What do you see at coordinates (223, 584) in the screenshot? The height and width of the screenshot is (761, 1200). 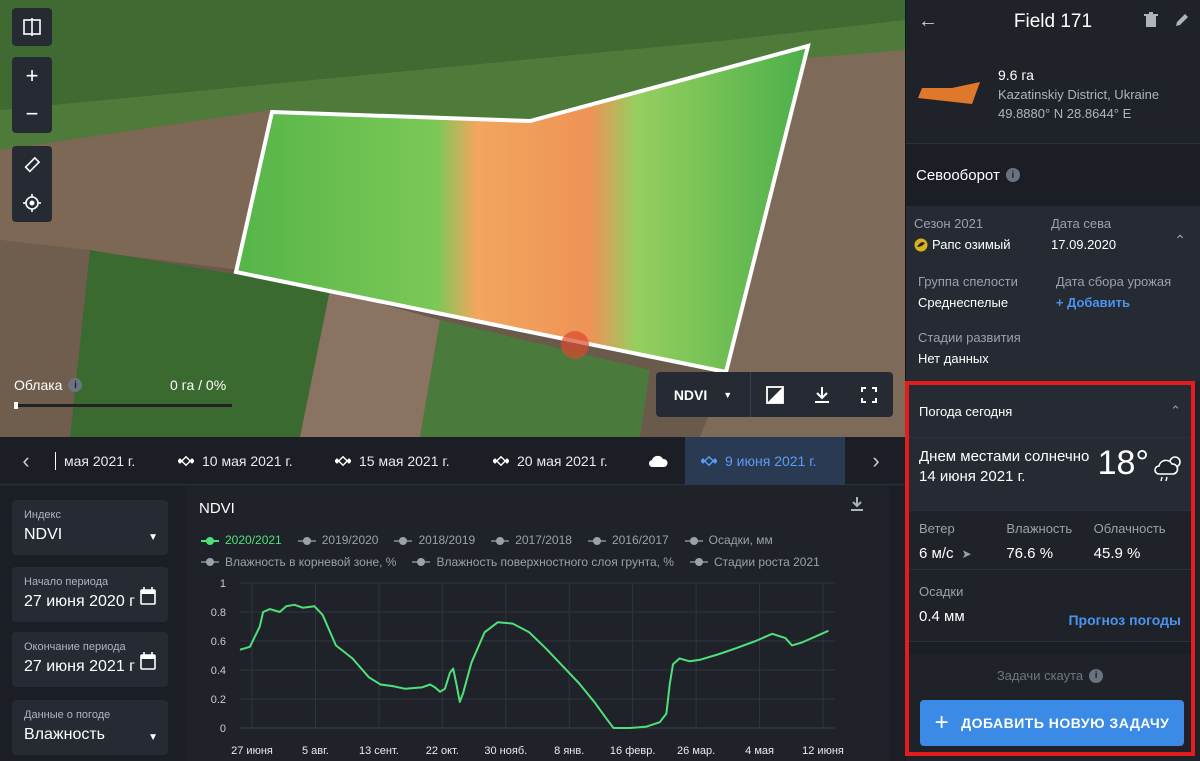 I see `y-tick-label: 1` at bounding box center [223, 584].